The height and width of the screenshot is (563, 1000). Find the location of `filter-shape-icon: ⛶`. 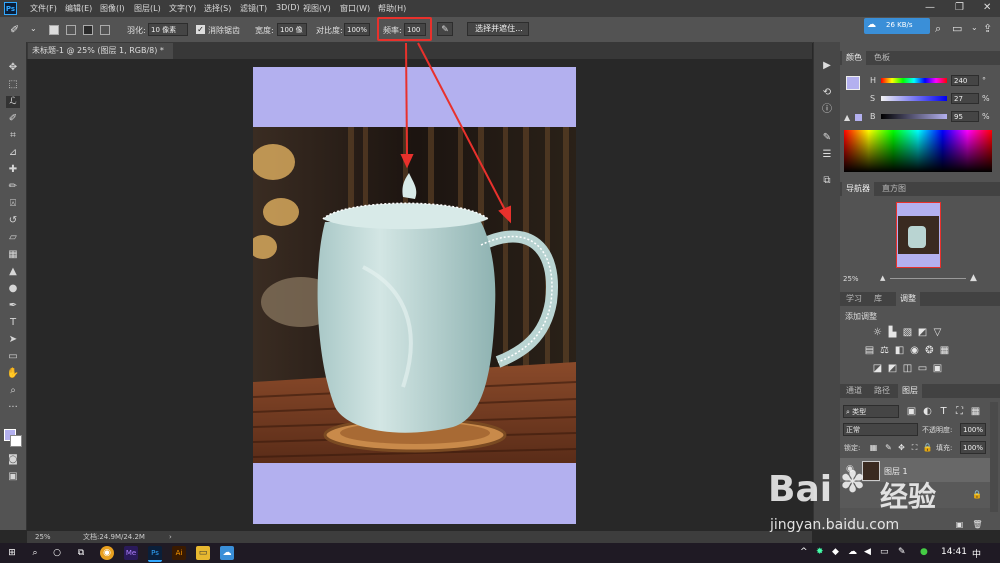

filter-shape-icon: ⛶ is located at coordinates (959, 411).